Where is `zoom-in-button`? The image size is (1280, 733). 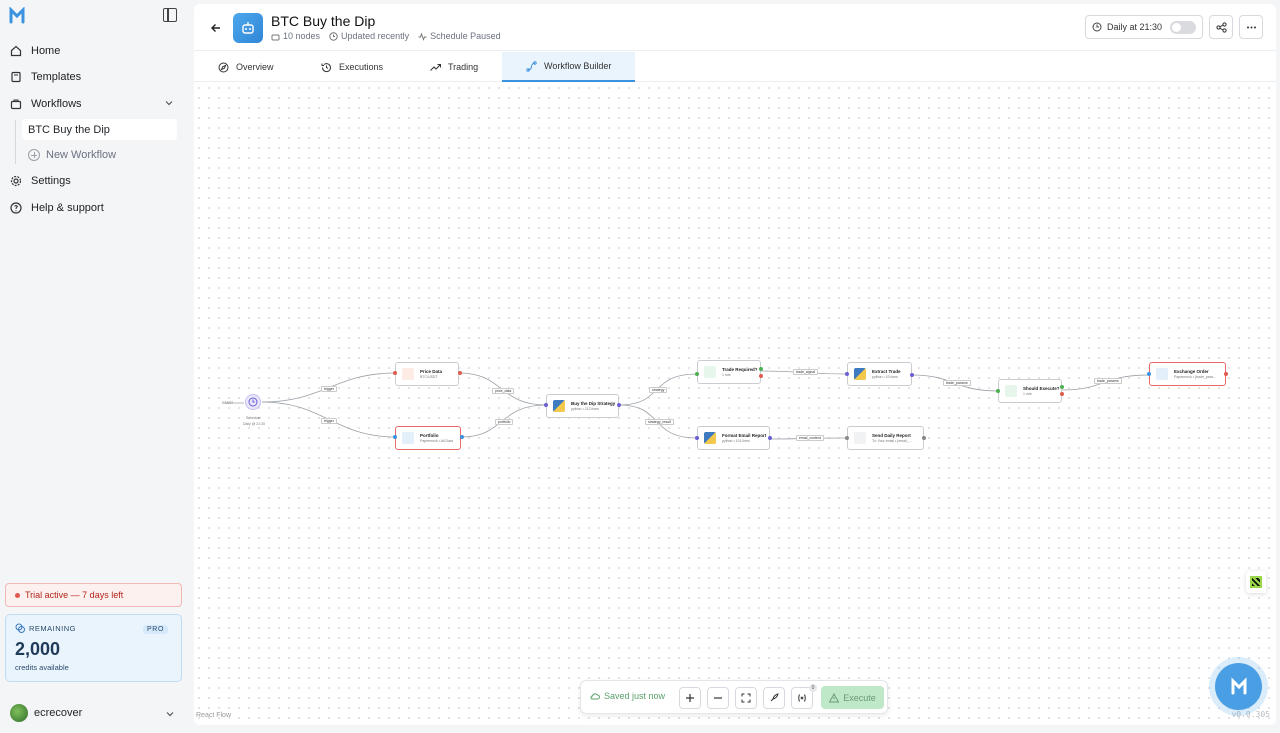
zoom-in-button is located at coordinates (690, 698).